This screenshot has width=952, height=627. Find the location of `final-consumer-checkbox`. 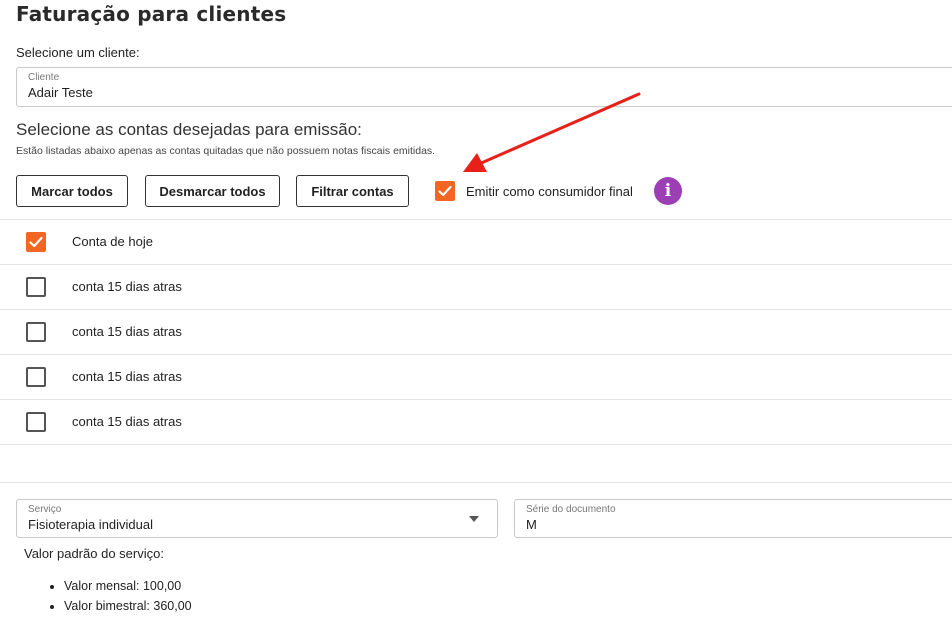

final-consumer-checkbox is located at coordinates (445, 191).